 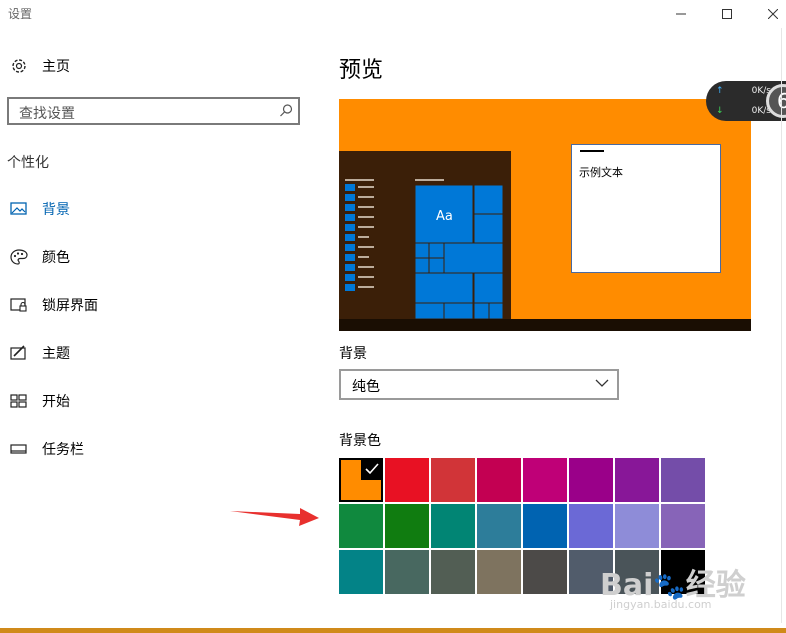 What do you see at coordinates (361, 70) in the screenshot?
I see `page-title: 预览` at bounding box center [361, 70].